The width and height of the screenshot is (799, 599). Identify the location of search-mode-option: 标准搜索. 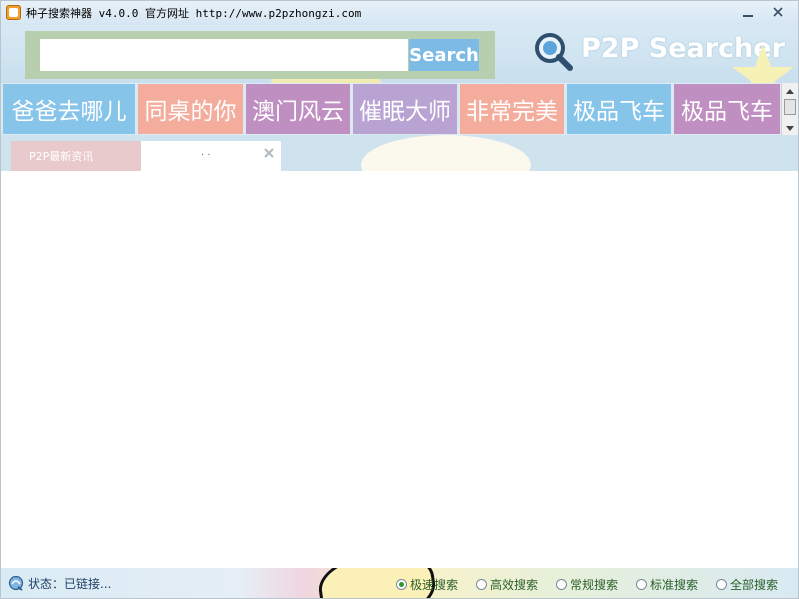
(667, 584).